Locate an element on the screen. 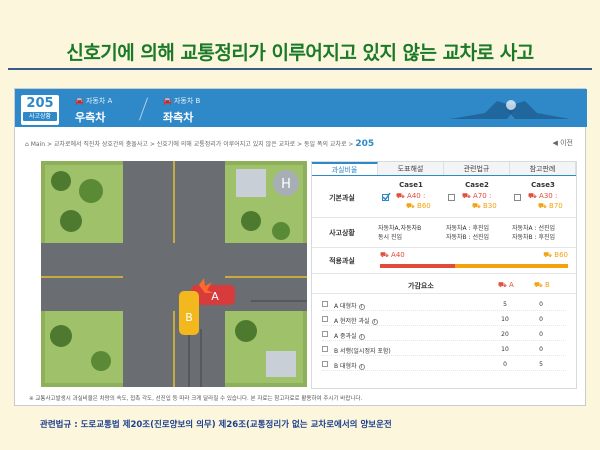  factor-a-value: 5 is located at coordinates (505, 304).